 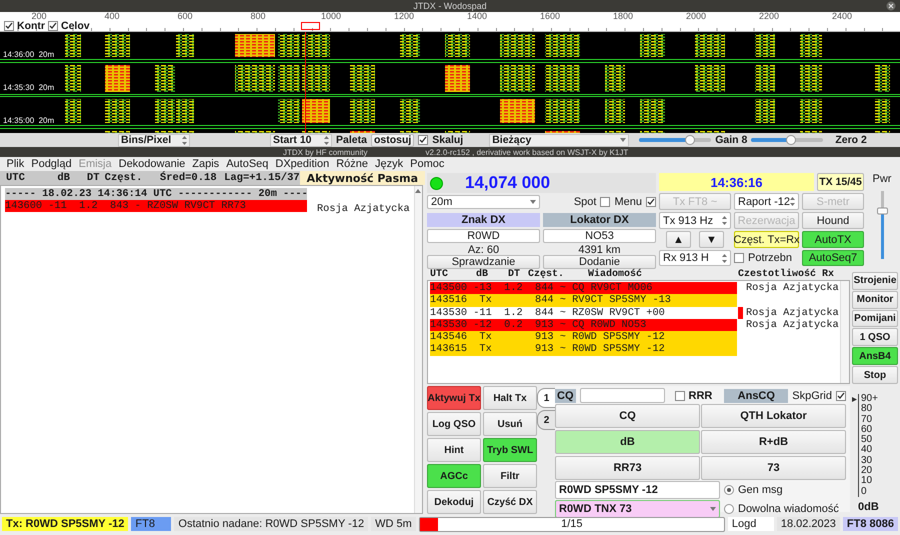 I want to click on menu-item: DXpedition, so click(x=302, y=164).